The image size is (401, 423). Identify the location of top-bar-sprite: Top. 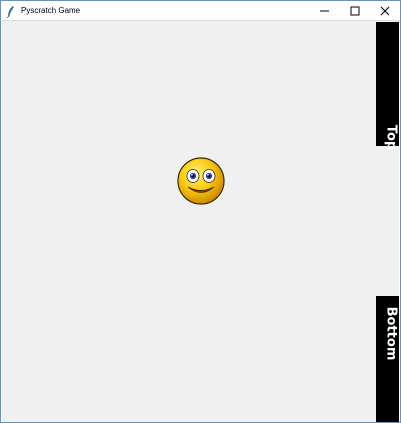
(387, 86).